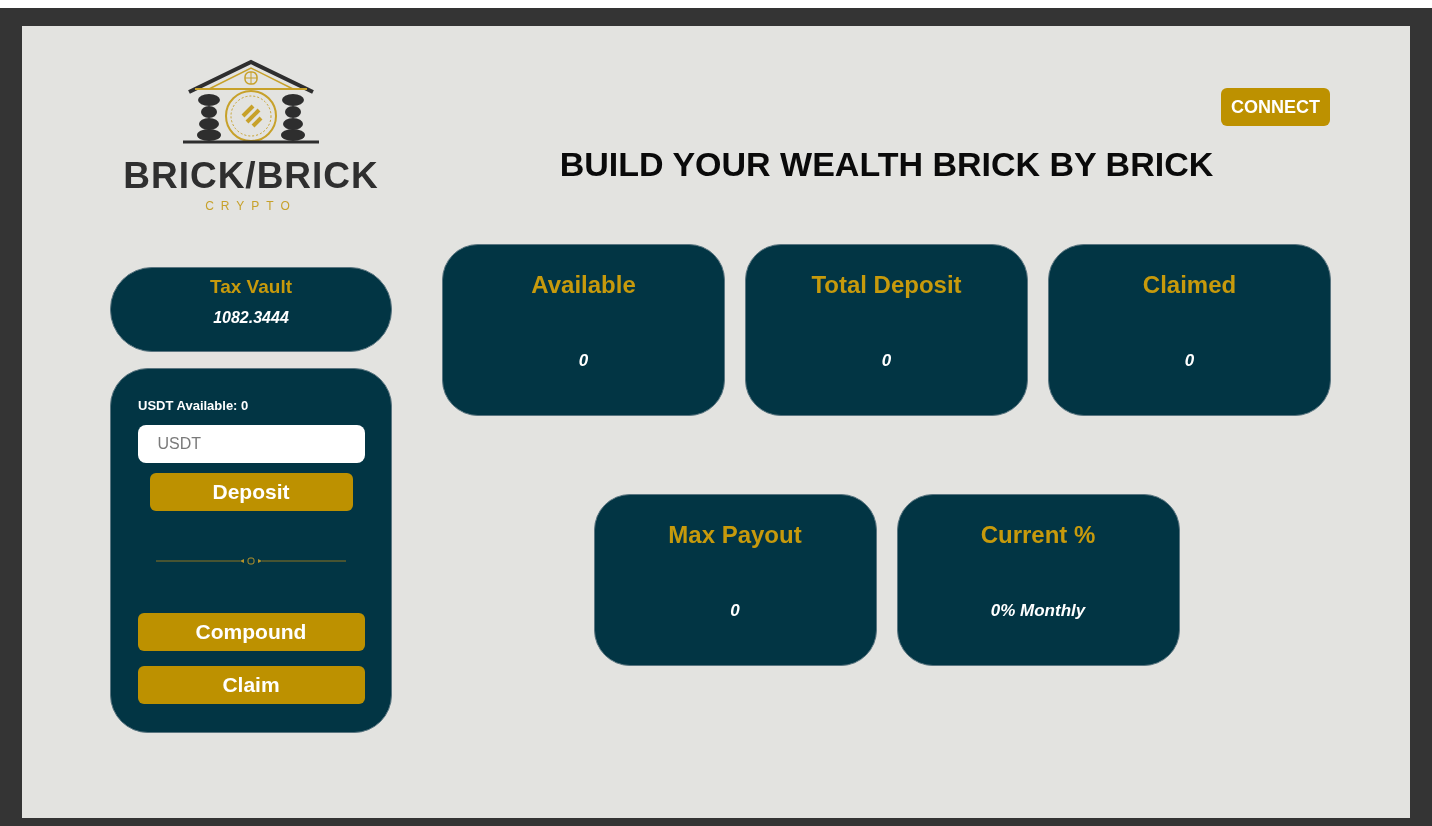  Describe the element at coordinates (251, 561) in the screenshot. I see `ornament-divider-icon` at that location.